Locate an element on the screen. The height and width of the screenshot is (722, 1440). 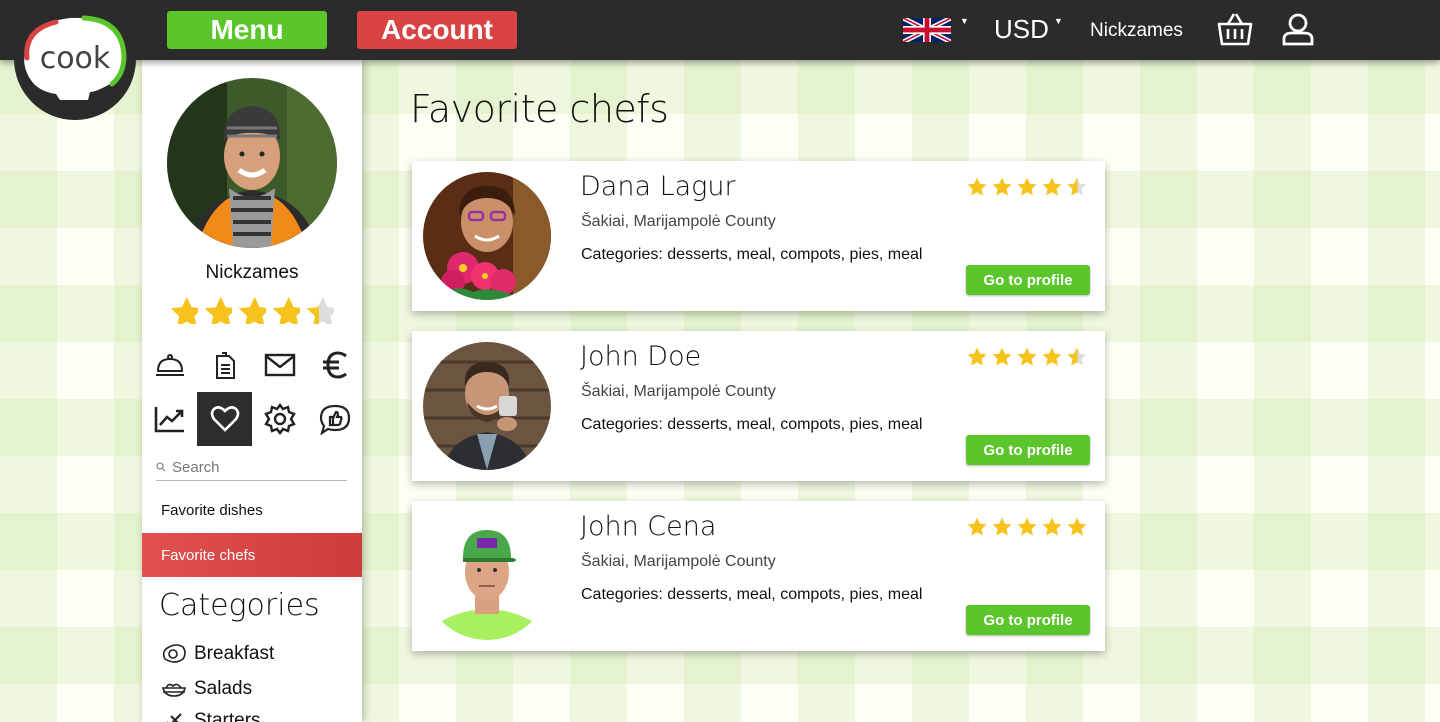
menu-button: Menu is located at coordinates (247, 30).